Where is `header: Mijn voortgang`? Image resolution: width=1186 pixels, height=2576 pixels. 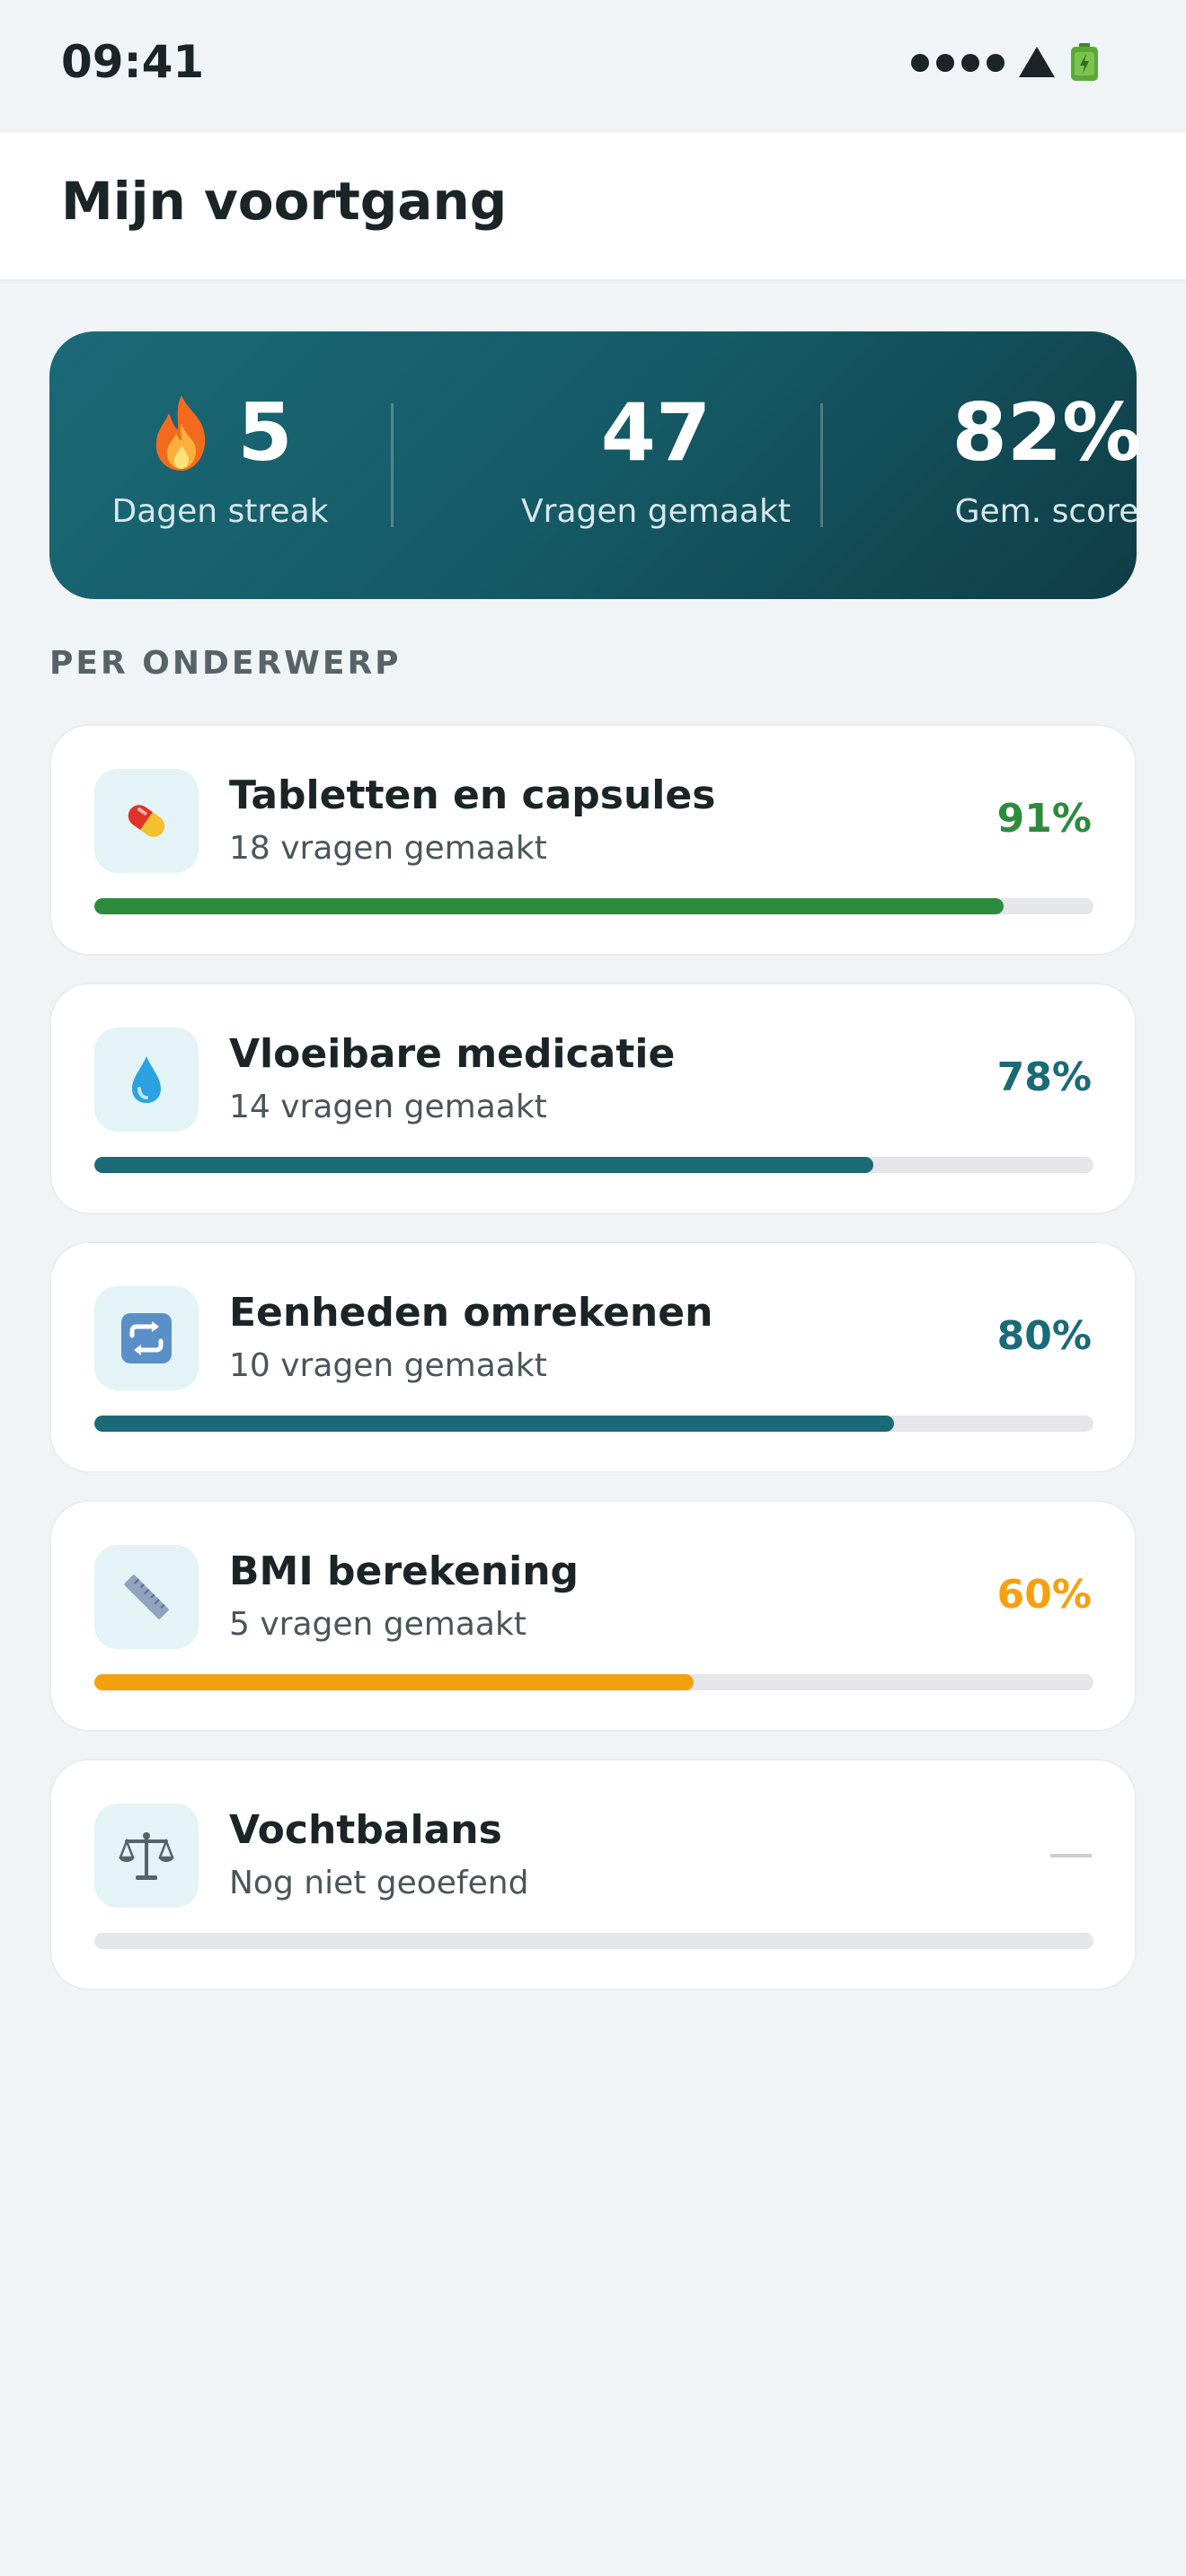 header: Mijn voortgang is located at coordinates (593, 207).